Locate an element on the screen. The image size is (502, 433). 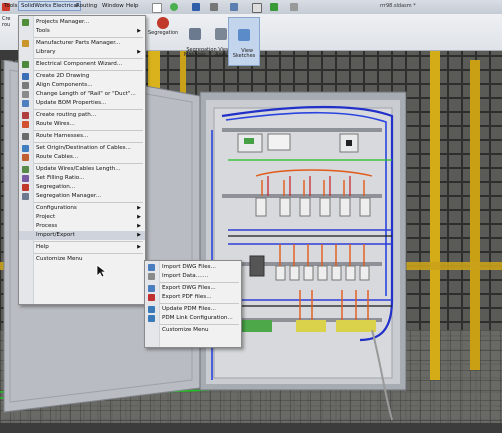
submenu-item-customize-menu: Customize Menu is located at coordinates (193, 330).